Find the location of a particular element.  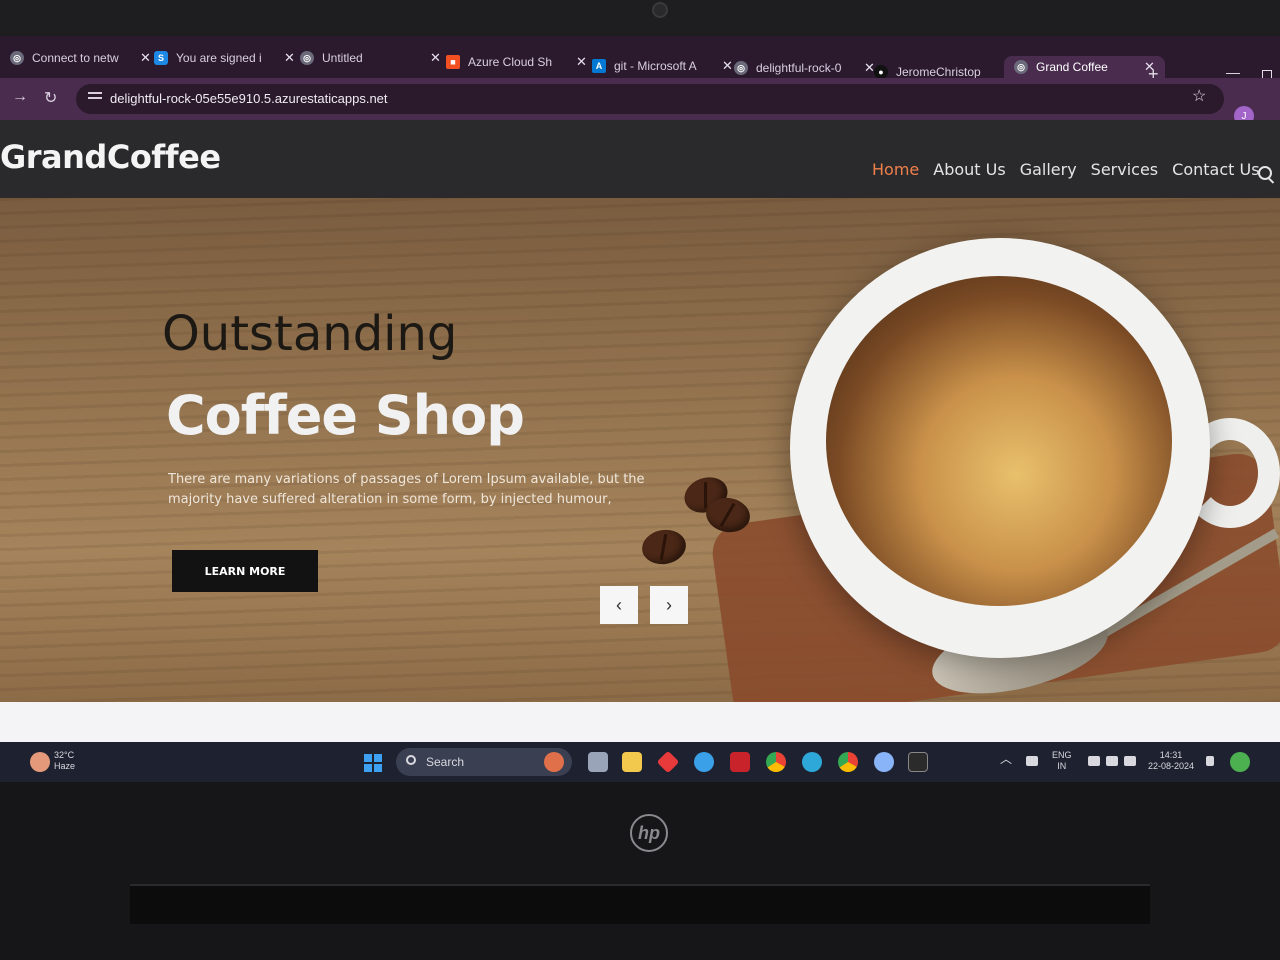

copilot-tray-icon is located at coordinates (1240, 762).